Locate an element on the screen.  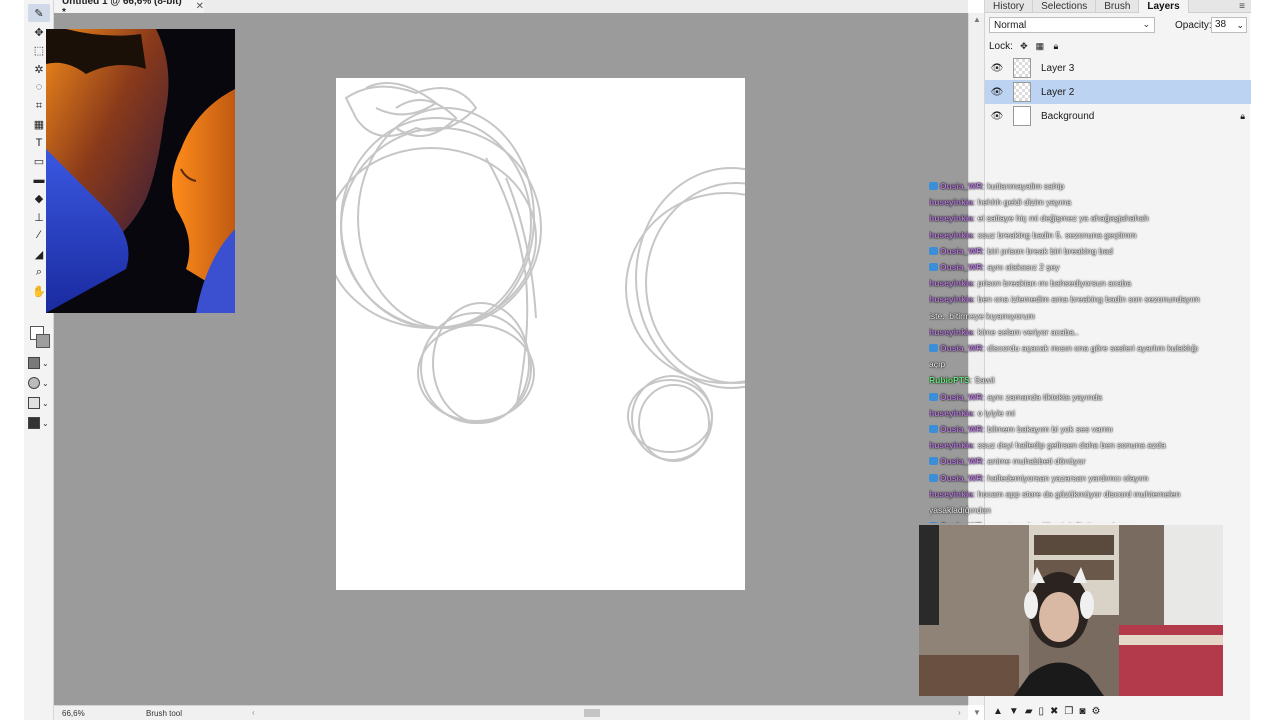
layer-settings-icon: ⚙ is located at coordinates (1095, 711).